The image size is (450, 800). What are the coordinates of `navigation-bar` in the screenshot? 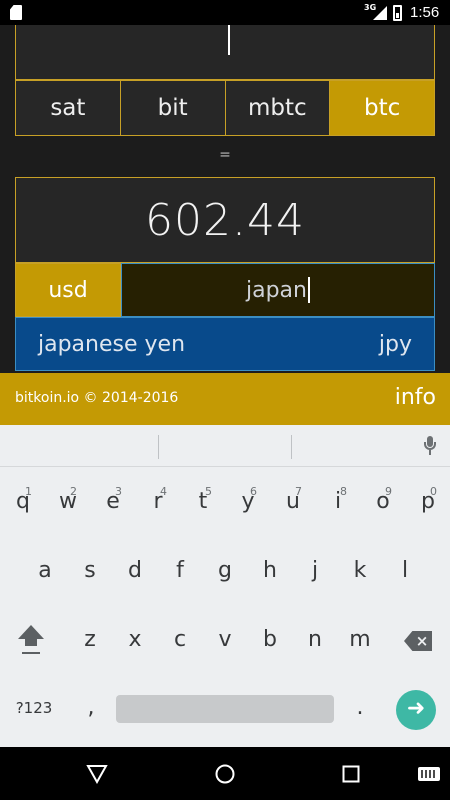 It's located at (225, 773).